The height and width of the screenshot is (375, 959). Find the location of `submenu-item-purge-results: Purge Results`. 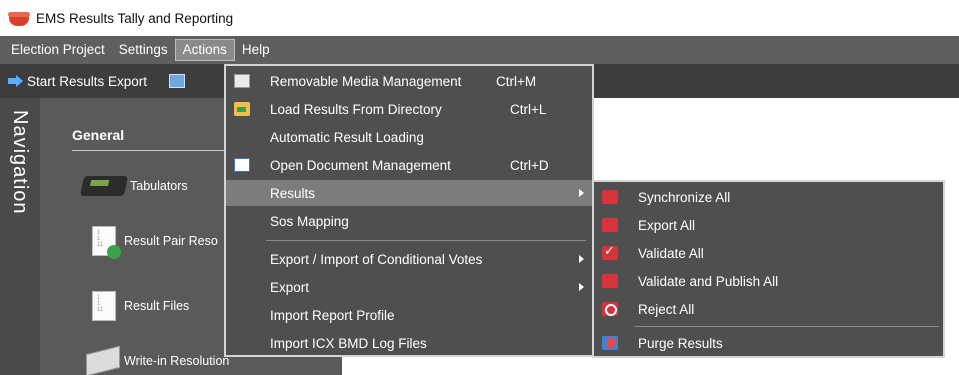

submenu-item-purge-results: Purge Results is located at coordinates (768, 343).